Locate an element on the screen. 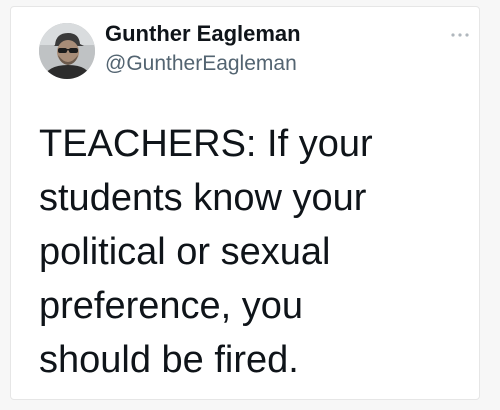 Image resolution: width=500 pixels, height=410 pixels. user-avatar-icon is located at coordinates (67, 51).